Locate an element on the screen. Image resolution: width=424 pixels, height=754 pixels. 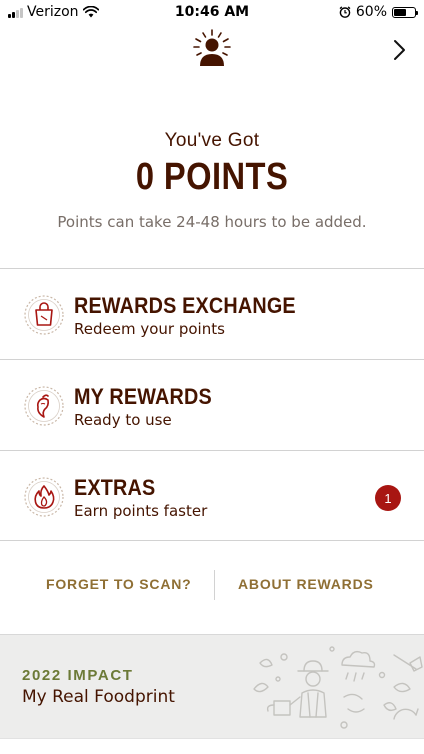
status-bar: Verizon 10:46 AM 60% is located at coordinates (212, 12).